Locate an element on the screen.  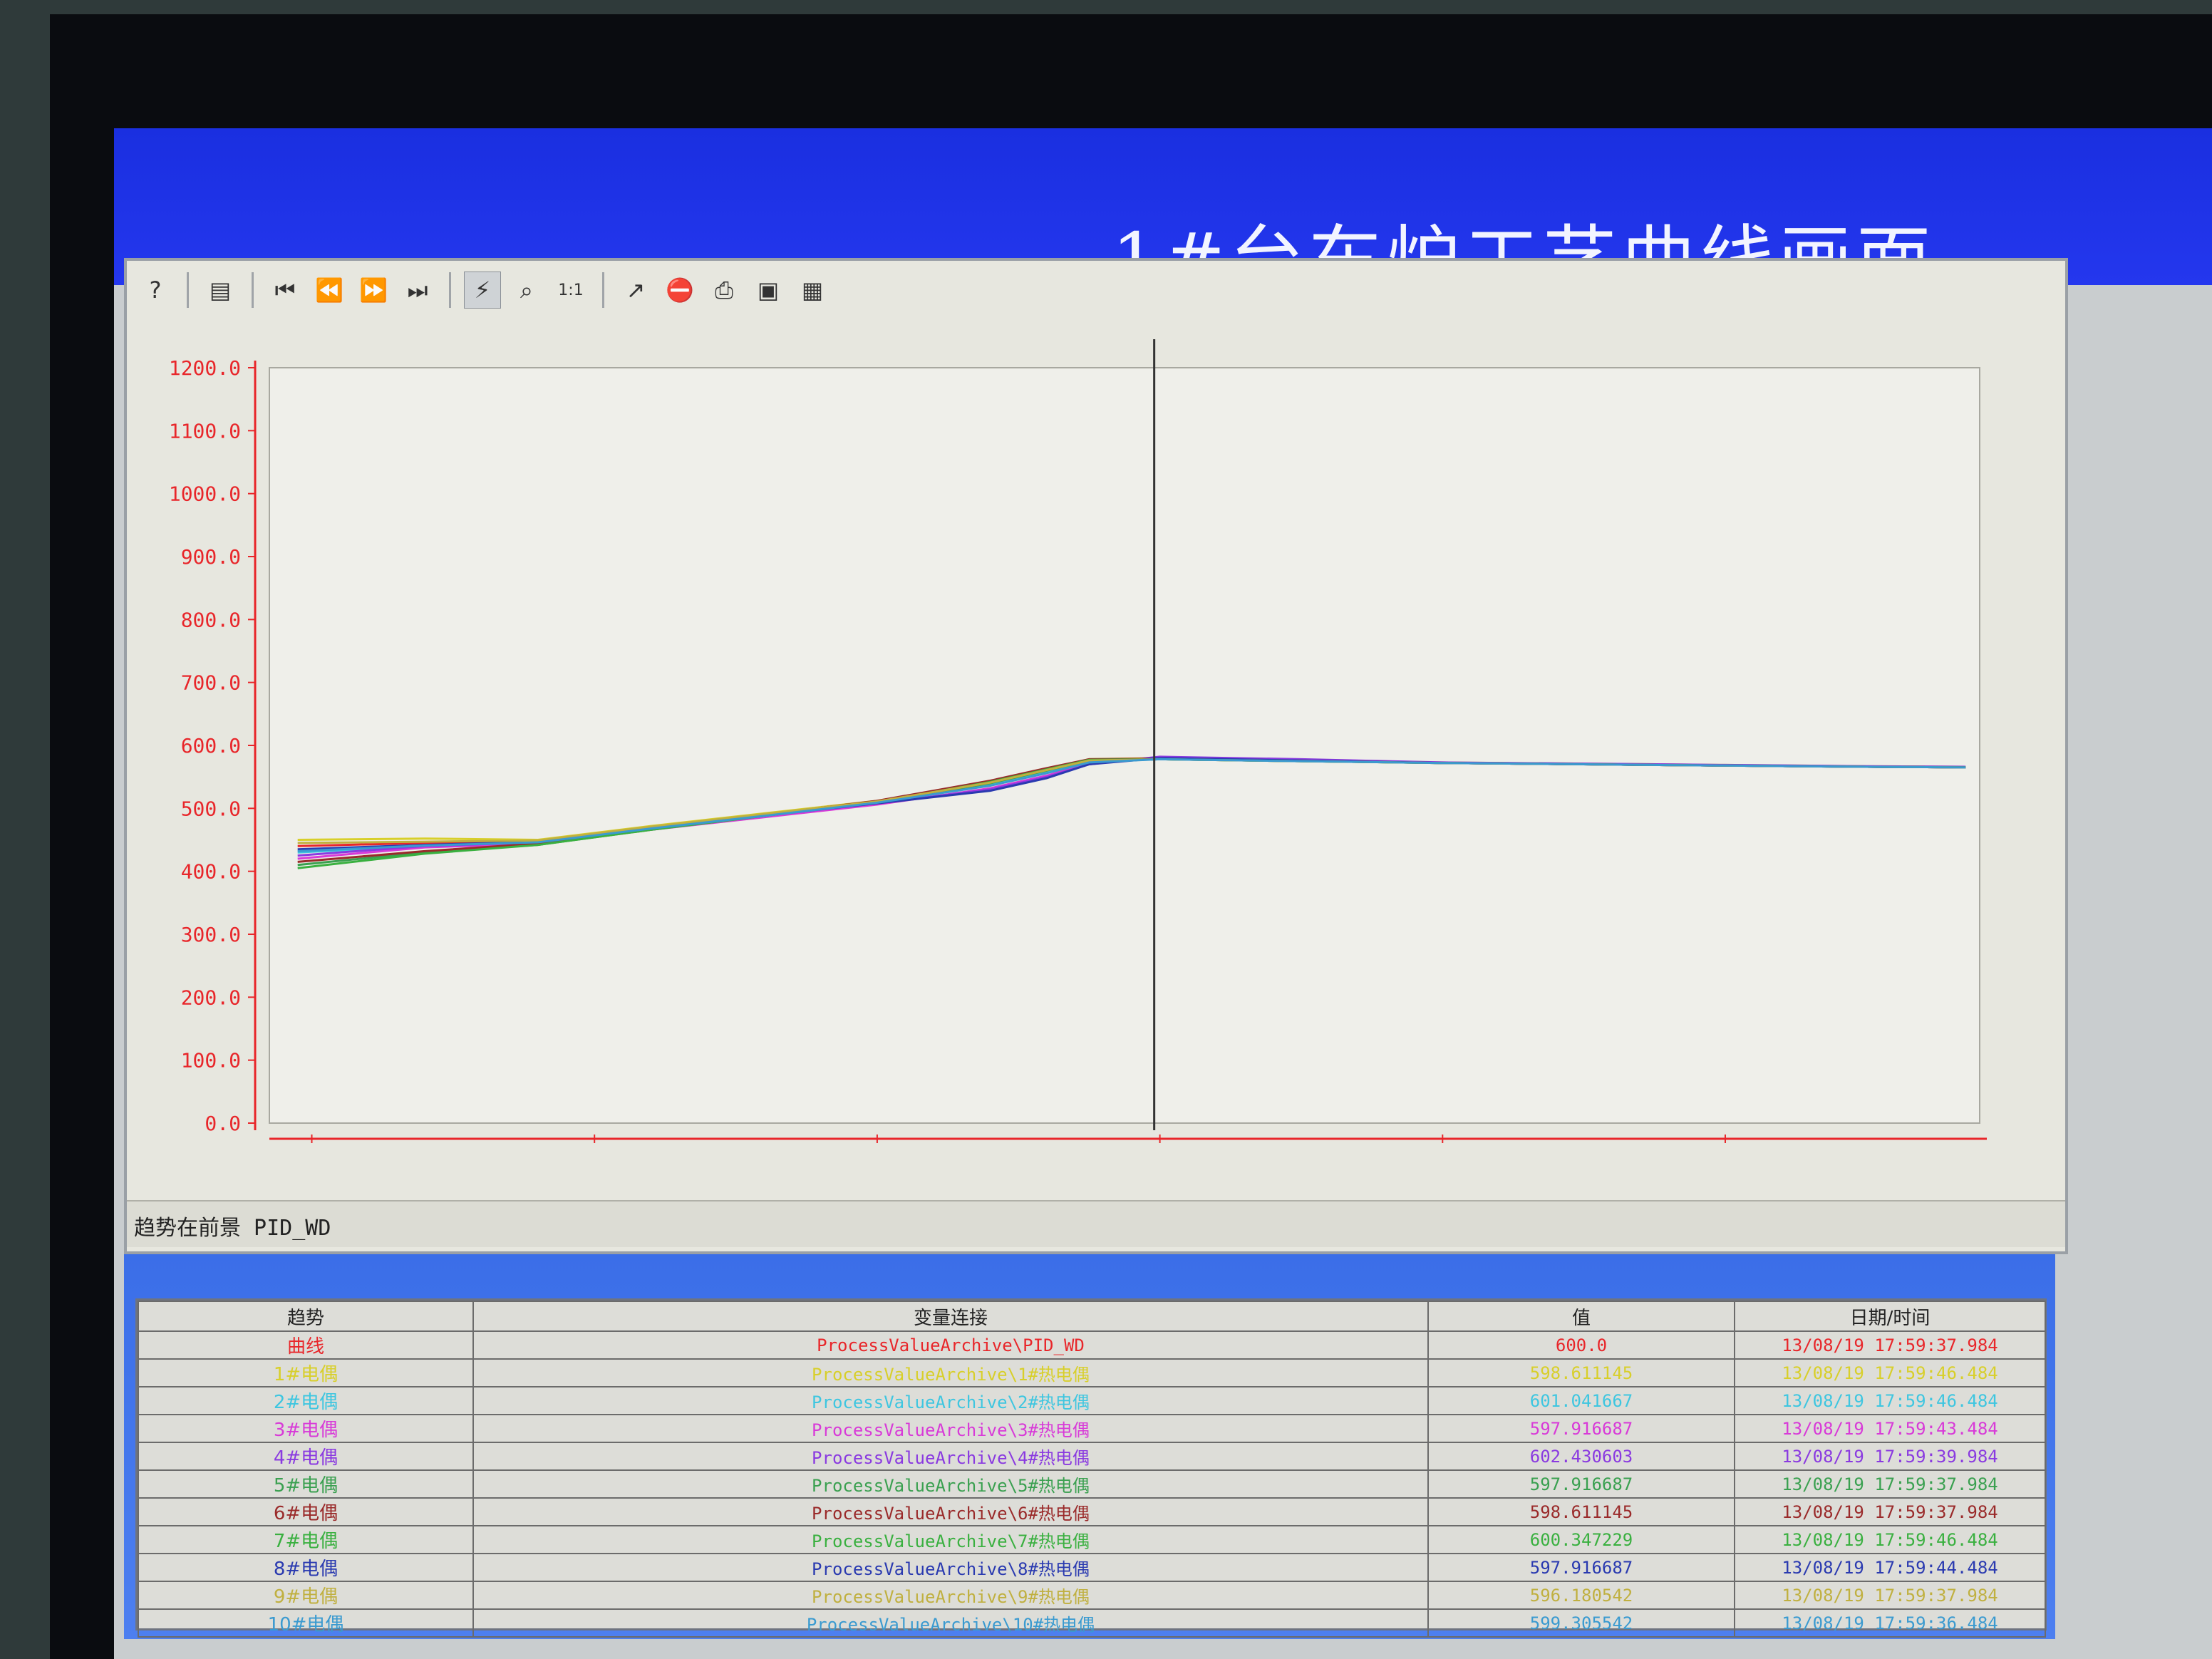
zoom-button: ⌕ is located at coordinates (526, 290).